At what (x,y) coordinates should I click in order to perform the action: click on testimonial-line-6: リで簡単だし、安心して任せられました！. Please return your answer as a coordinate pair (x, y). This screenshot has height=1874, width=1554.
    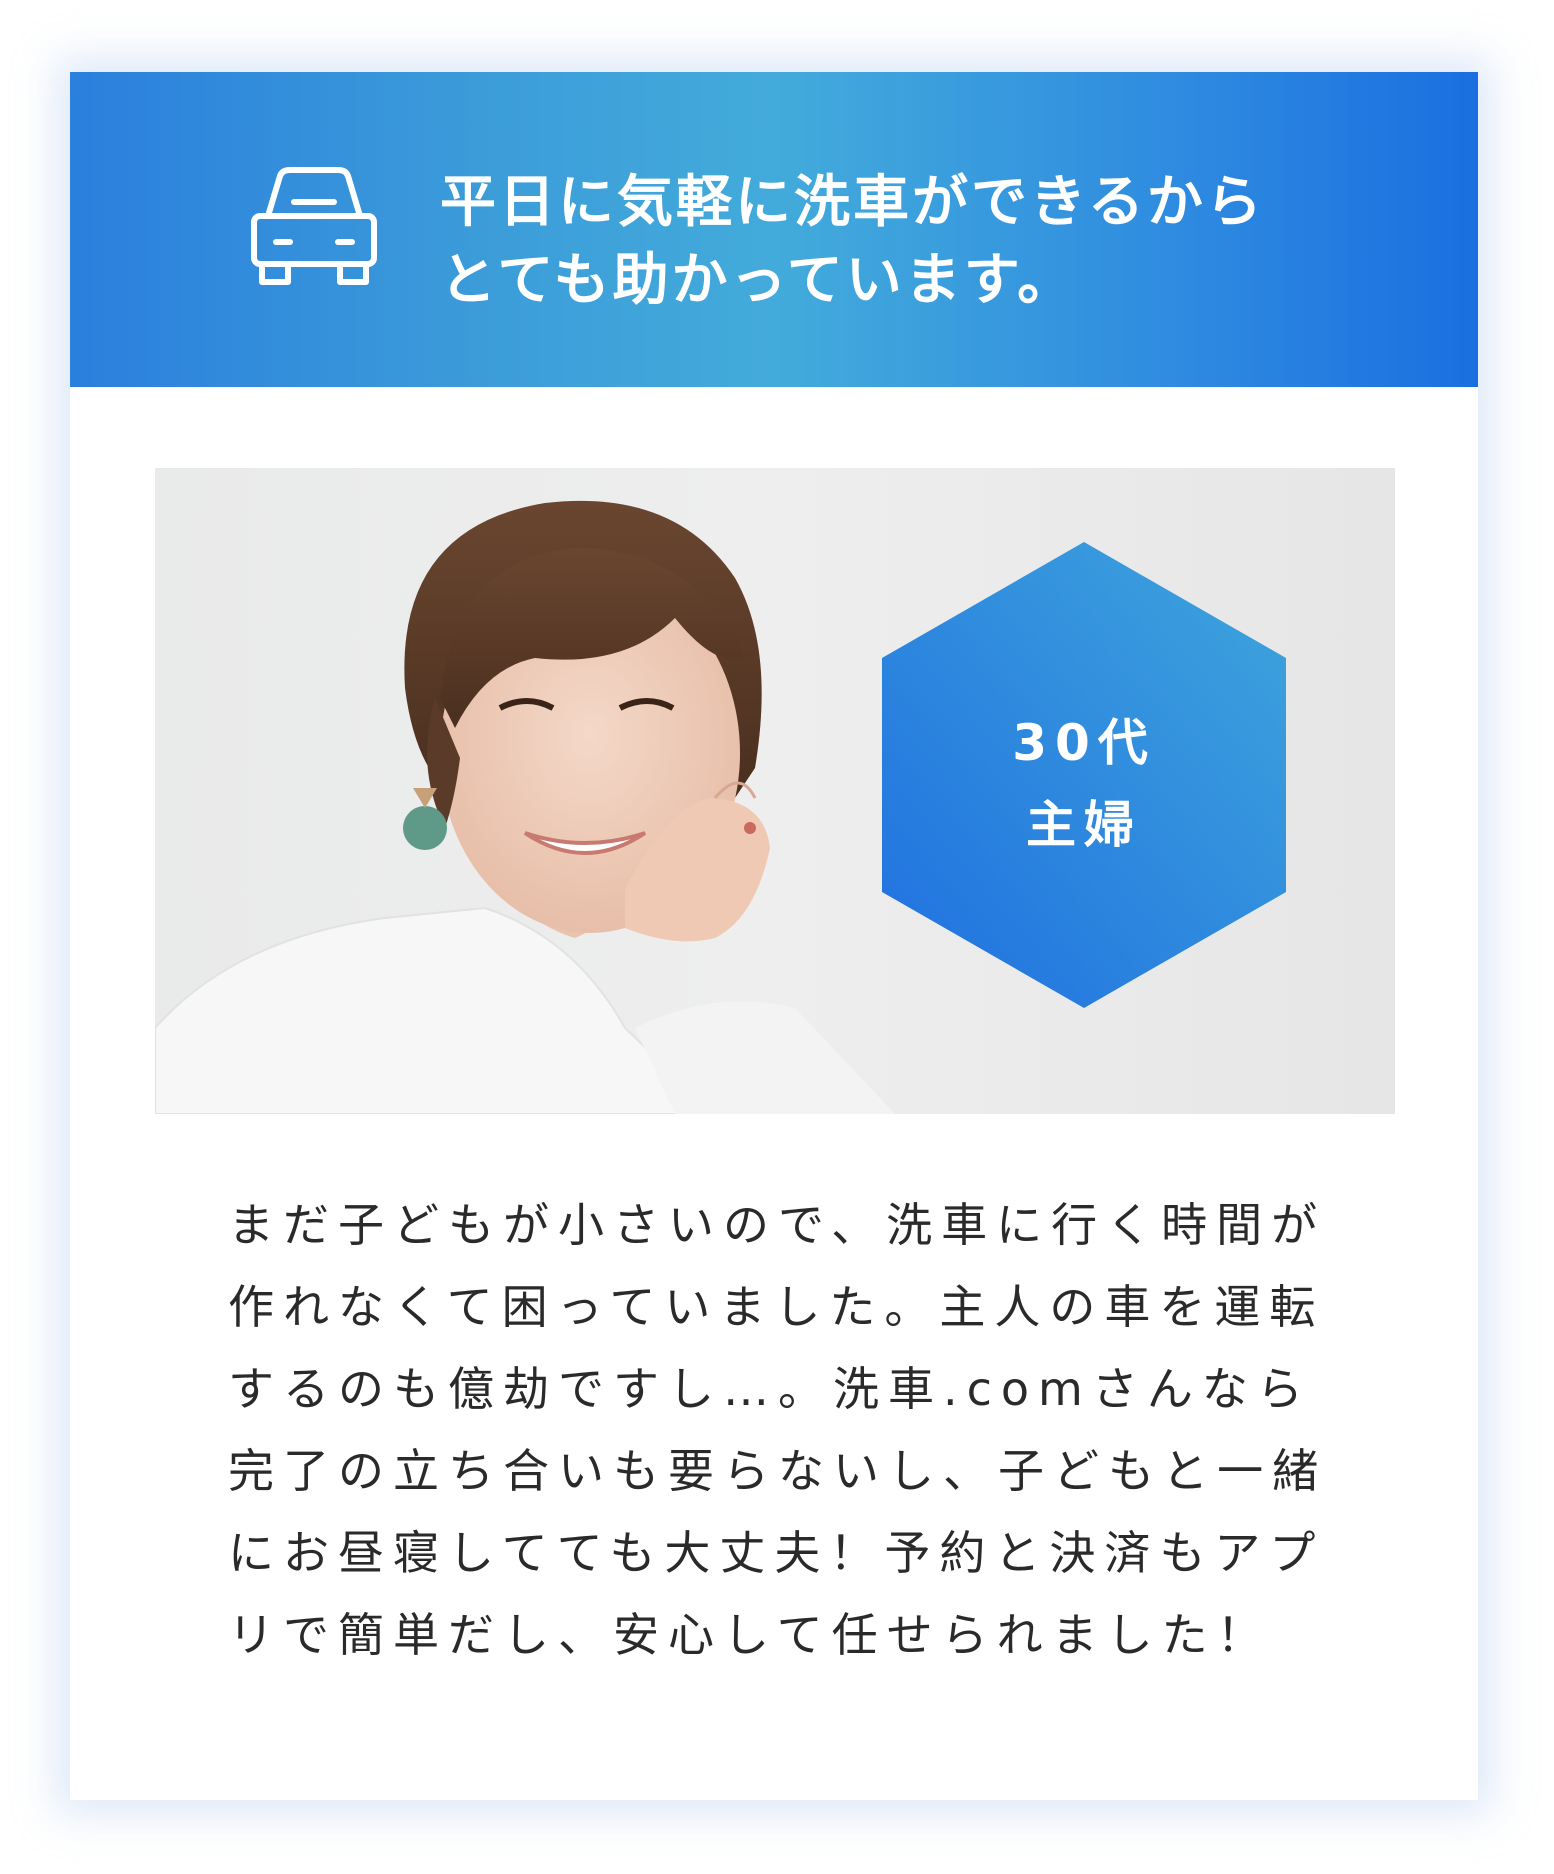
    Looking at the image, I should click on (750, 1635).